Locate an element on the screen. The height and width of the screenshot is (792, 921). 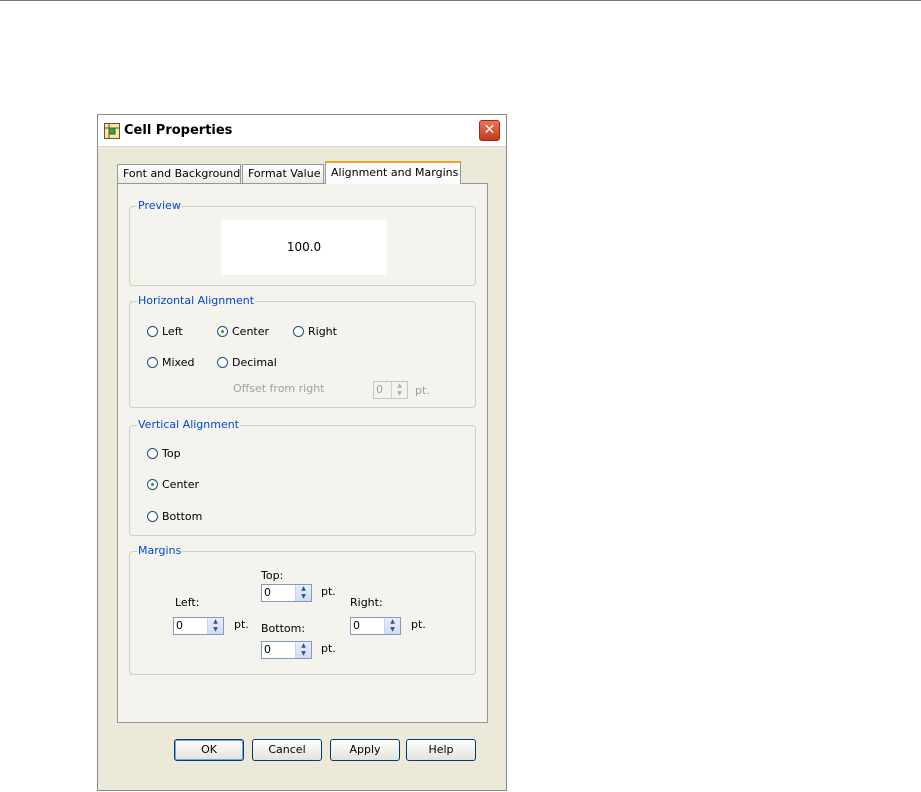
radio-horizontal-center: Center is located at coordinates (243, 331).